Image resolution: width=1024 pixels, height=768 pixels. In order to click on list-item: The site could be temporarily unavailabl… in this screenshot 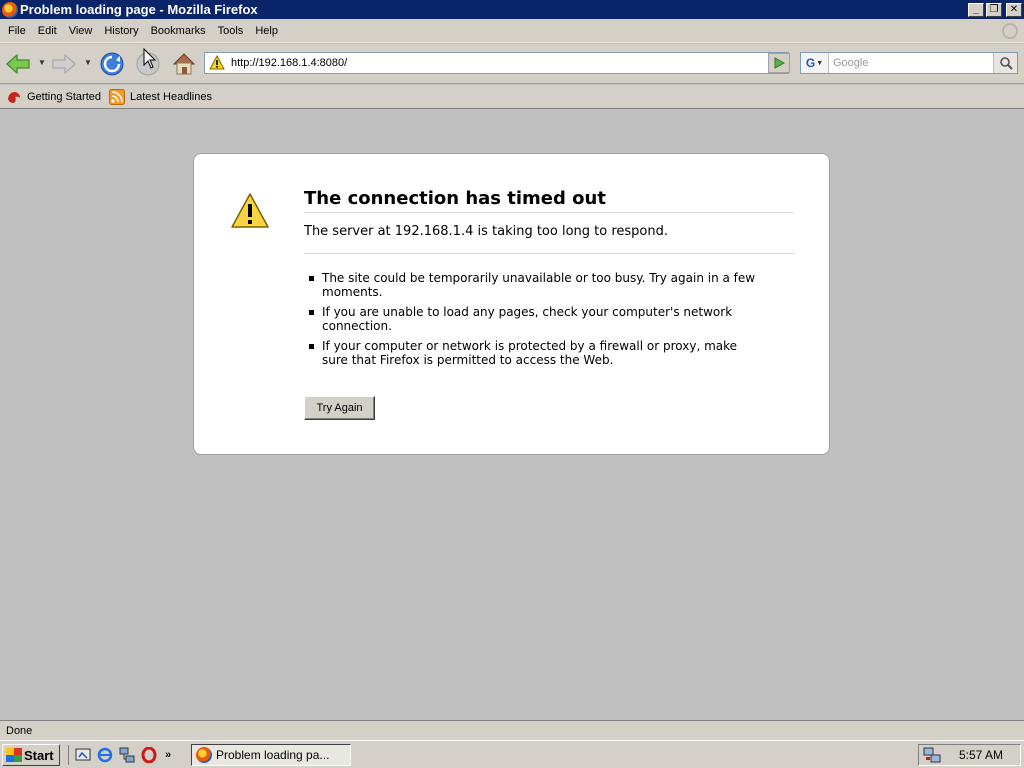, I will do `click(534, 285)`.